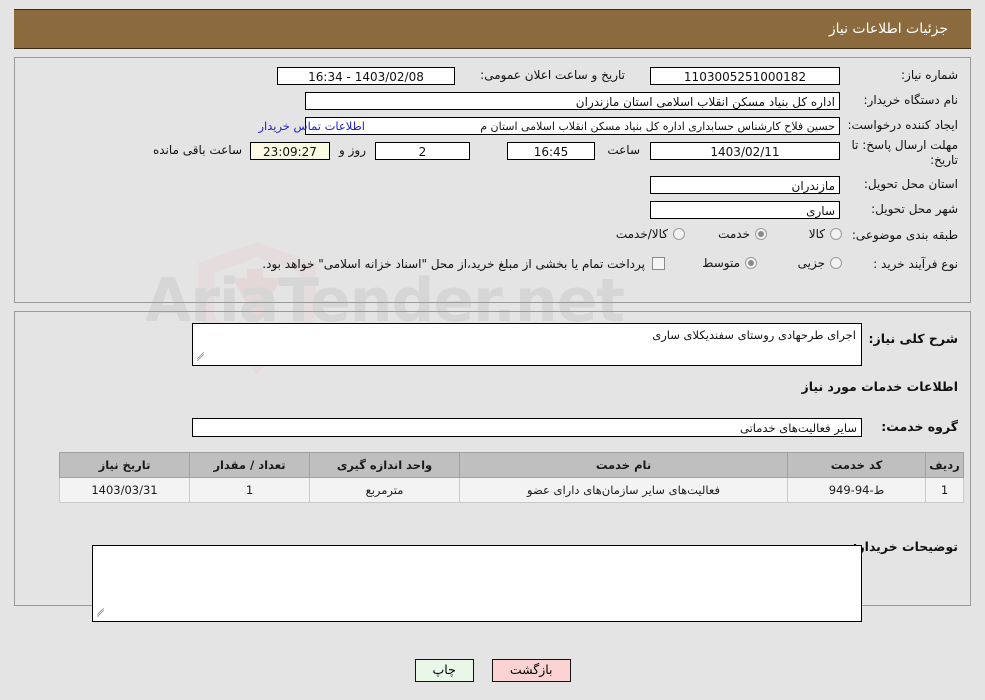 This screenshot has width=985, height=700. Describe the element at coordinates (384, 465) in the screenshot. I see `col-header-unit: واحد اندازه گیری` at that location.